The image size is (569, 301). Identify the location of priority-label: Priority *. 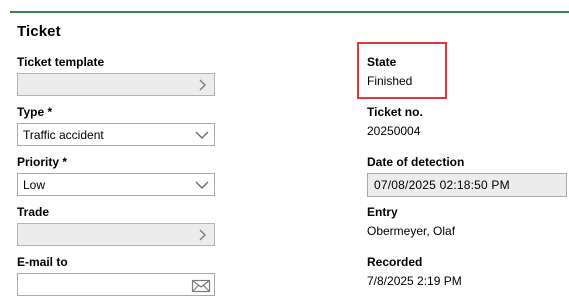
(42, 162).